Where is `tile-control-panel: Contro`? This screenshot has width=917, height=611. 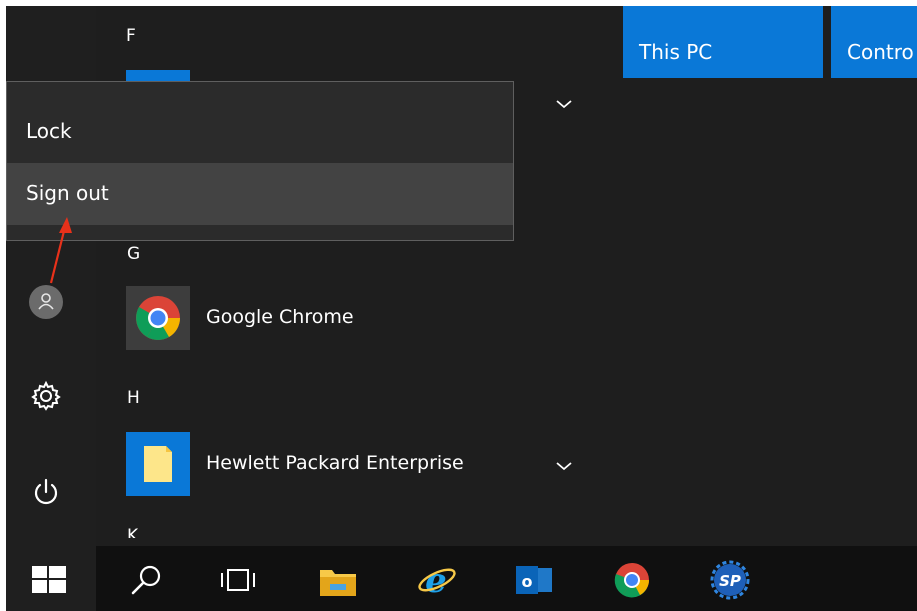
tile-control-panel: Contro is located at coordinates (874, 42).